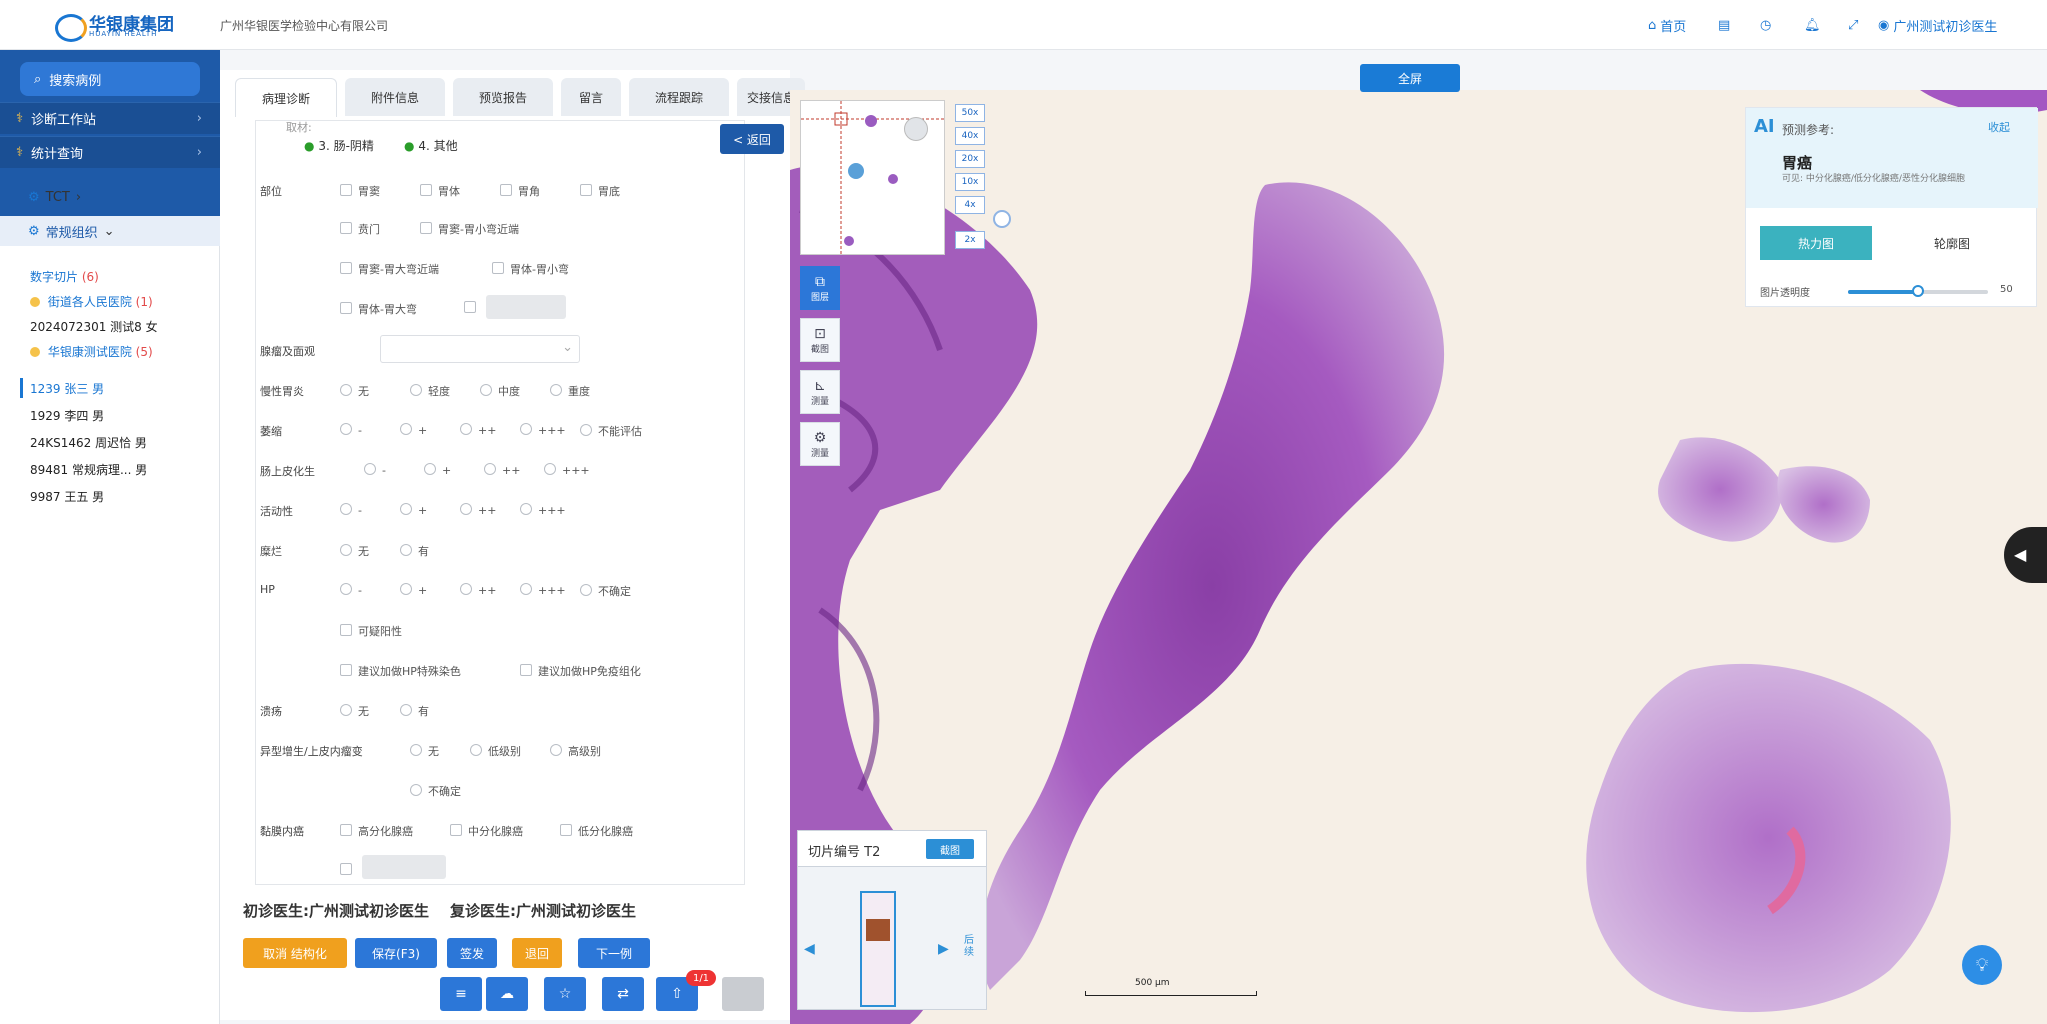 This screenshot has width=2047, height=1024. Describe the element at coordinates (396, 953) in the screenshot. I see `save-button: 保存(F3)` at that location.